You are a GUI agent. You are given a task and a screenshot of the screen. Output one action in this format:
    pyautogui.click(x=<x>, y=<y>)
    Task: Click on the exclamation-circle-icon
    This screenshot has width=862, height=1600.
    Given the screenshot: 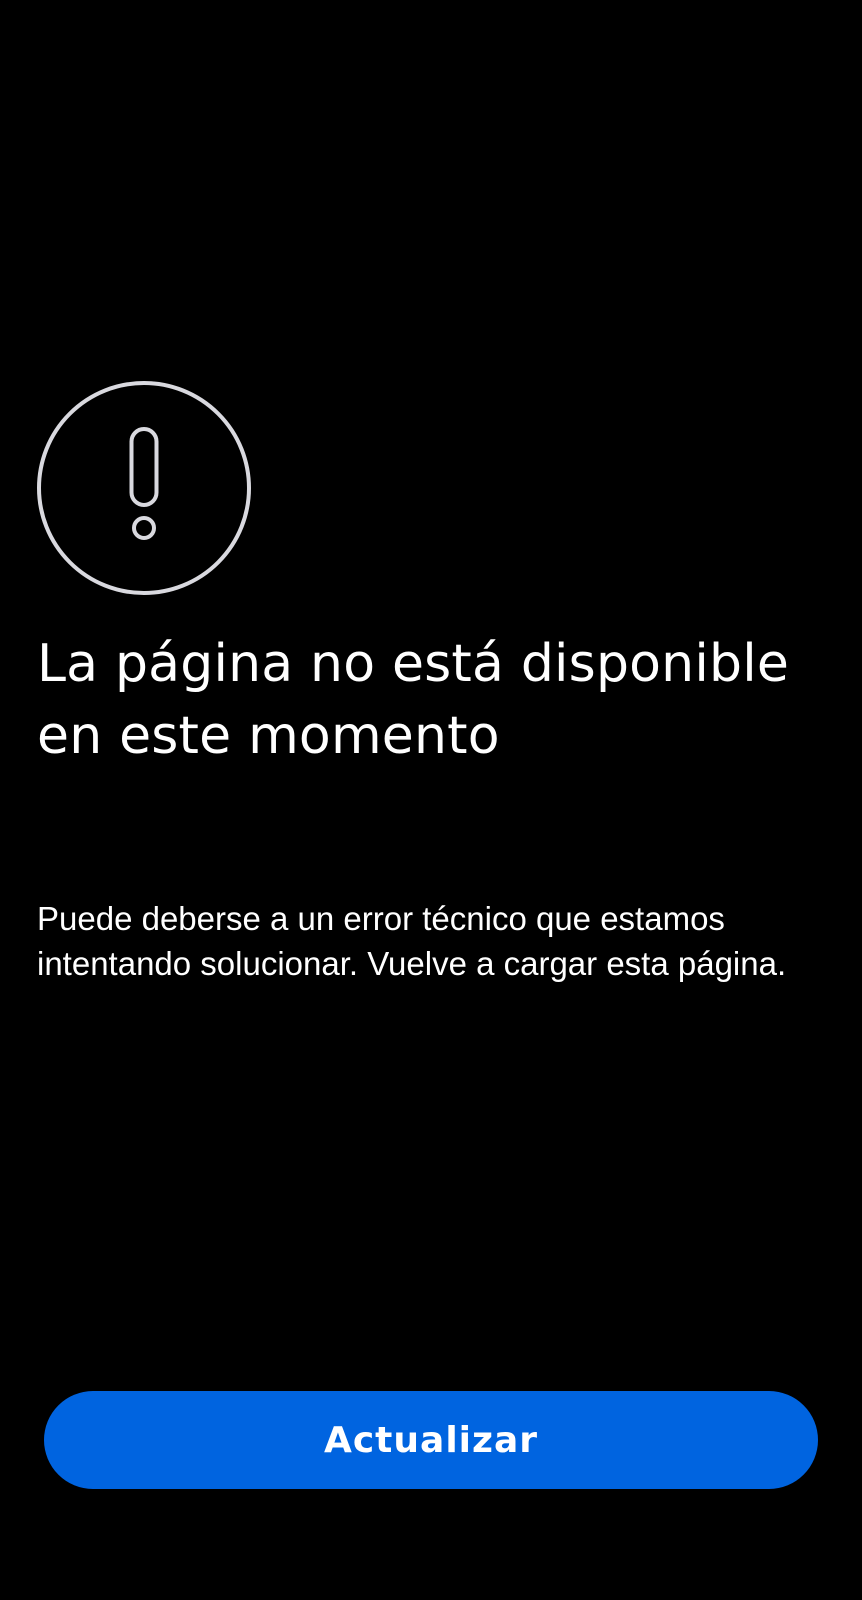 What is the action you would take?
    pyautogui.click(x=144, y=488)
    